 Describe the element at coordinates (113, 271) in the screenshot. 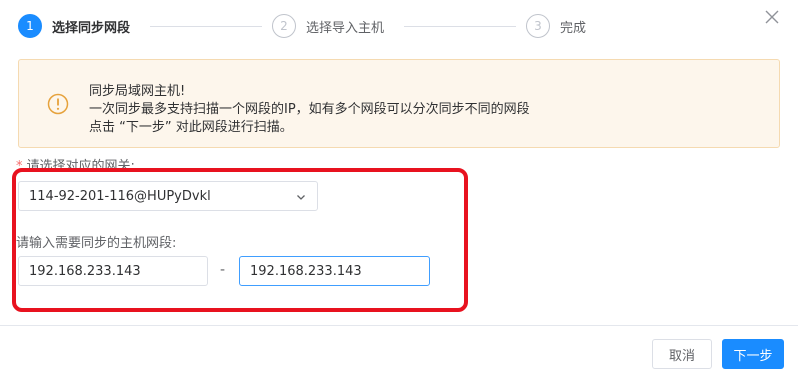

I see `ip-start-input` at that location.